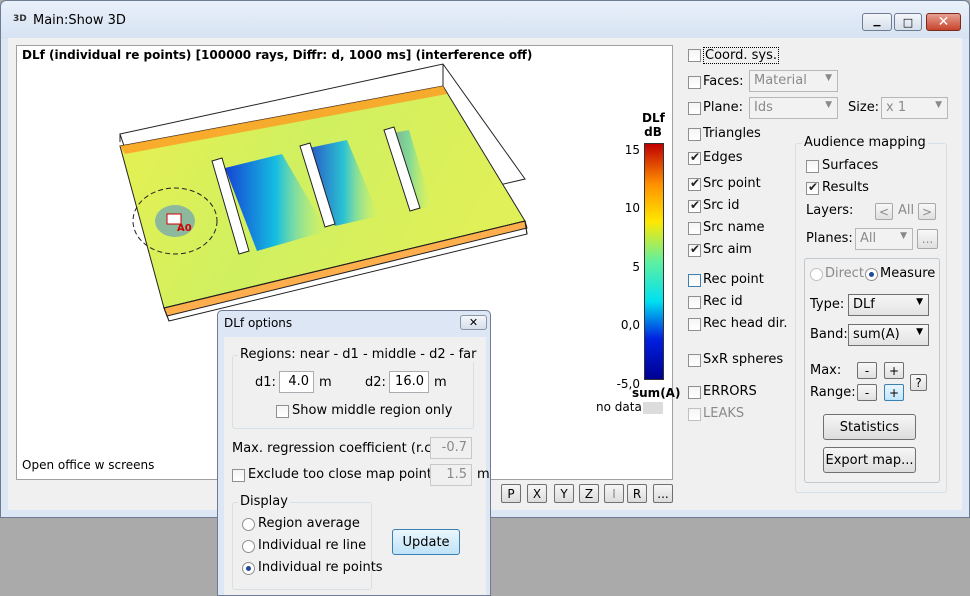 Image resolution: width=970 pixels, height=596 pixels. What do you see at coordinates (812, 166) in the screenshot?
I see `surfaces-checkbox` at bounding box center [812, 166].